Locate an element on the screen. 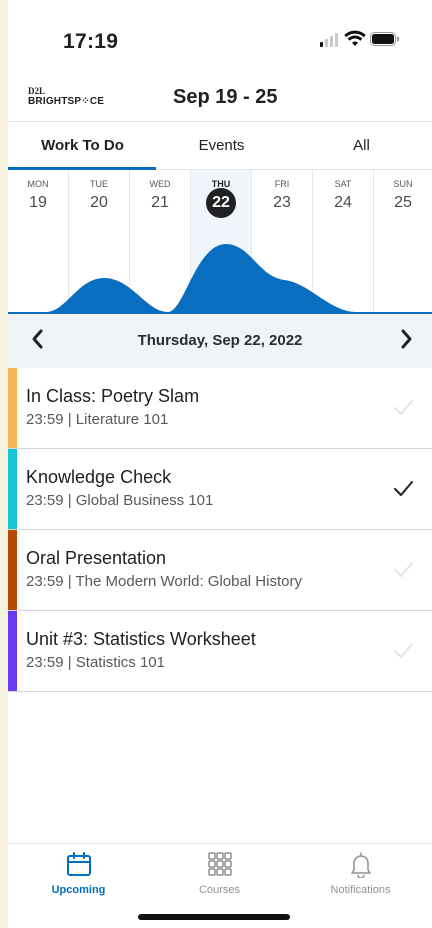 The height and width of the screenshot is (928, 432). bell-icon is located at coordinates (361, 865).